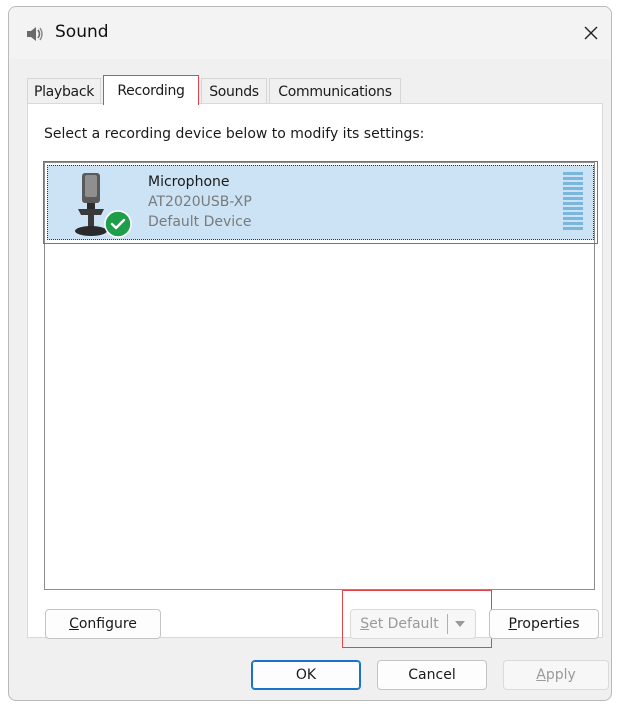 This screenshot has width=620, height=707. I want to click on tab-sounds: Sounds, so click(234, 91).